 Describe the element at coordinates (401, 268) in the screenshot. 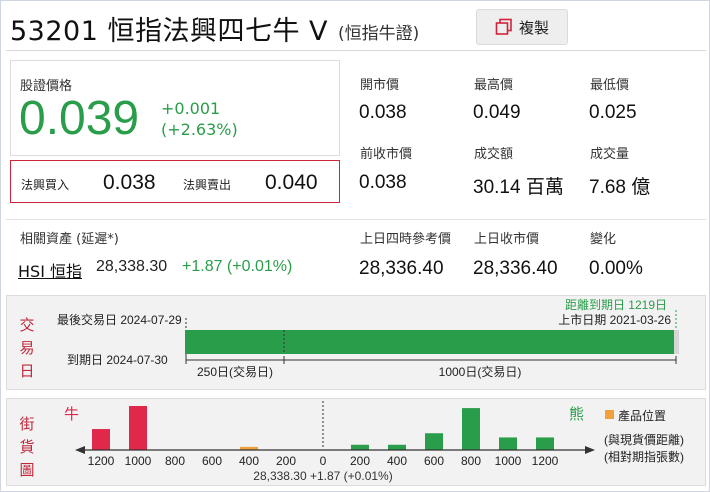

I see `ref-price-value: 28,336.40` at that location.